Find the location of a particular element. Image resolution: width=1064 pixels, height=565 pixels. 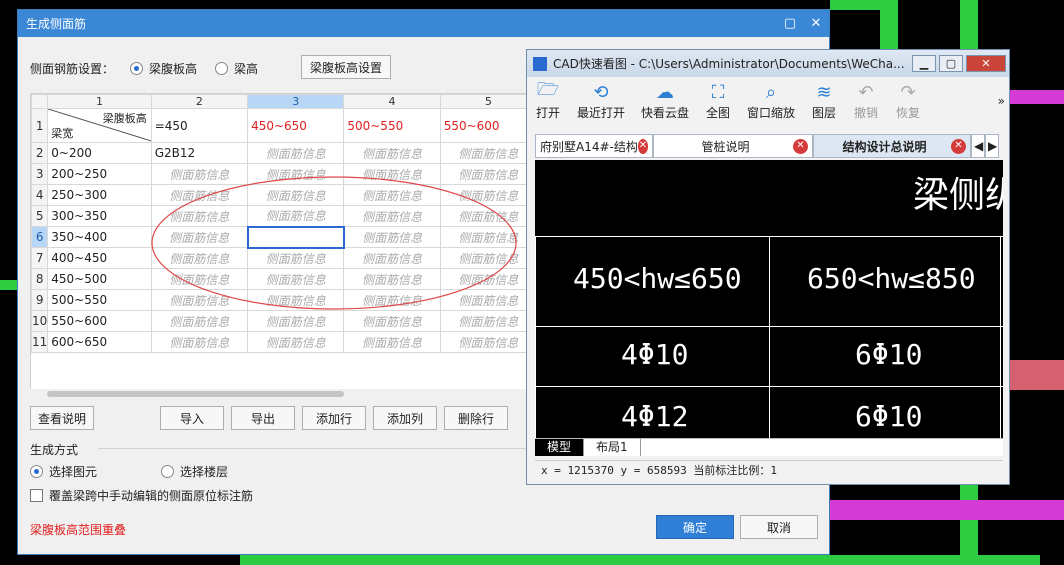

view-description-button: 查看说明 is located at coordinates (62, 418).